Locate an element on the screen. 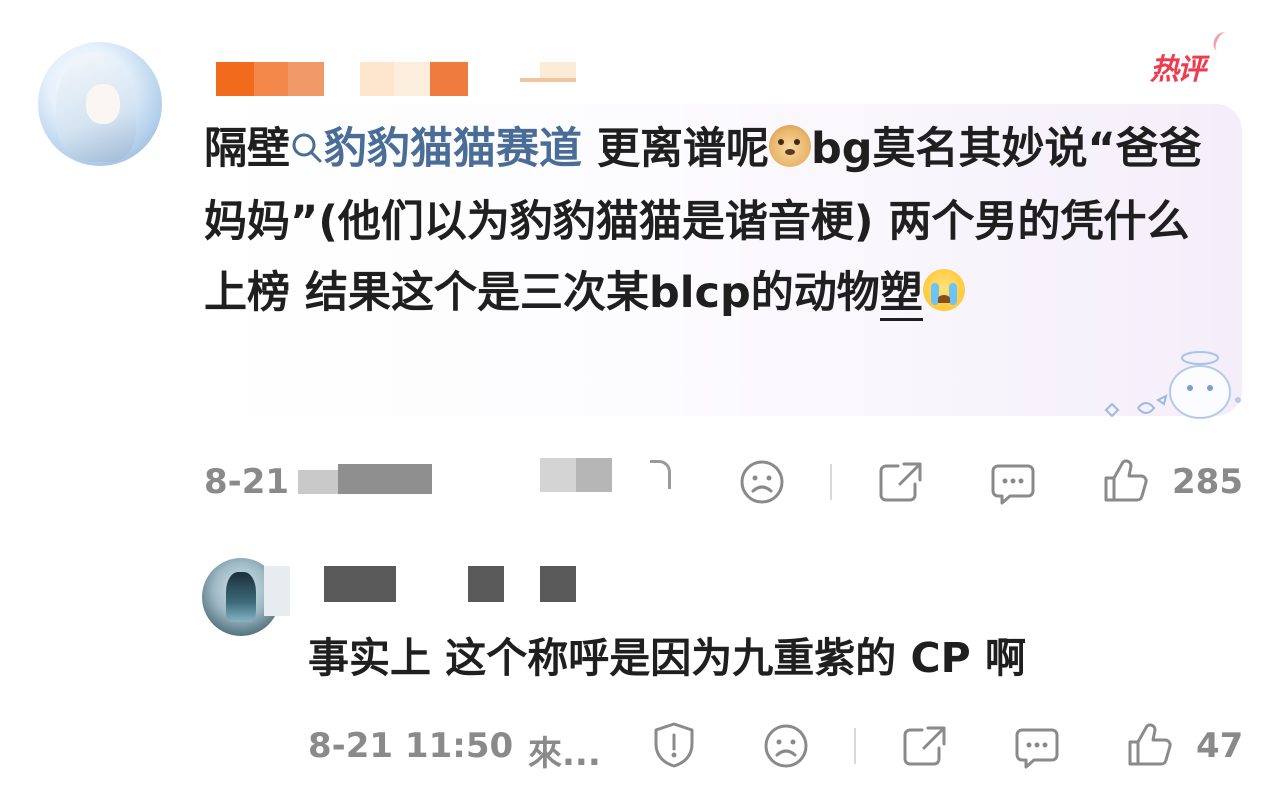  hashtag-link: 豹豹猫猫赛道 is located at coordinates (436, 149).